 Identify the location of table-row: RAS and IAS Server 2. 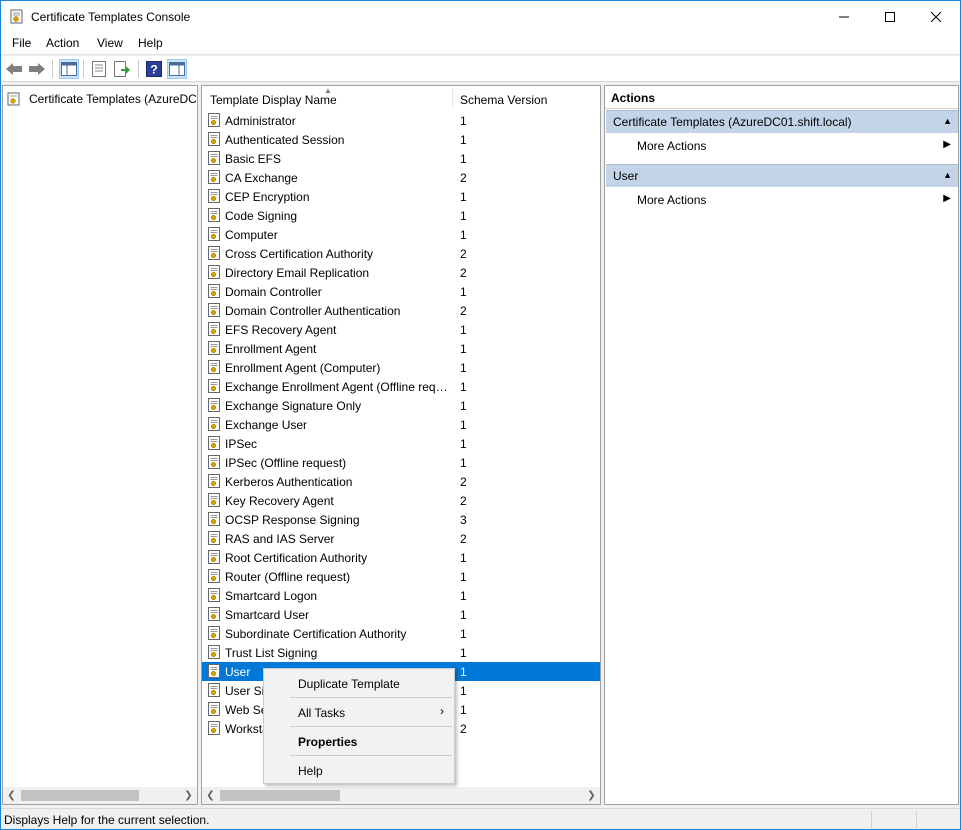
(401, 538).